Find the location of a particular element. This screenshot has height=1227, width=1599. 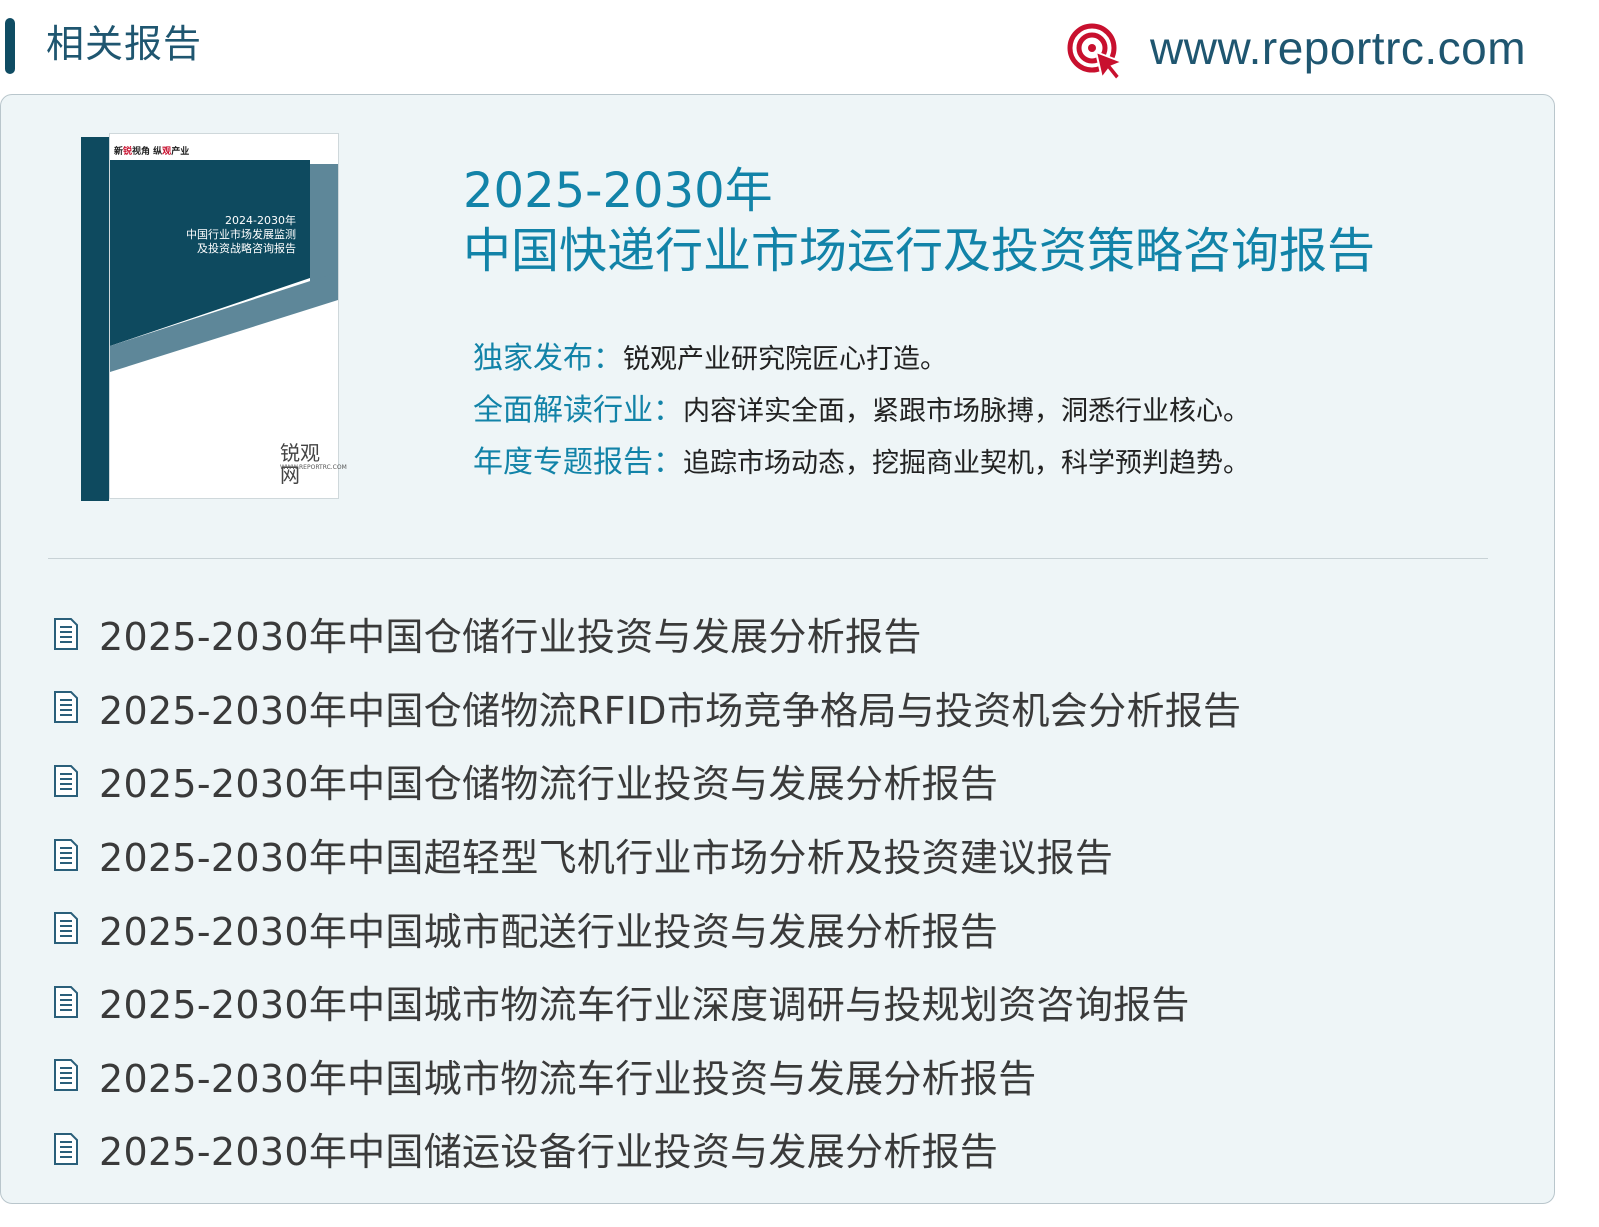

report-link: 2025-2030年中国仓储物流行业投资与发展分析报告 is located at coordinates (548, 780).